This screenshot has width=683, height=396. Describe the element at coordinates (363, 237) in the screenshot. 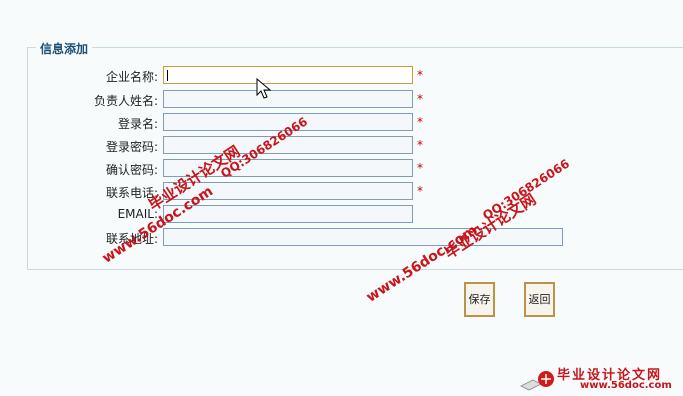

I see `address-input` at that location.